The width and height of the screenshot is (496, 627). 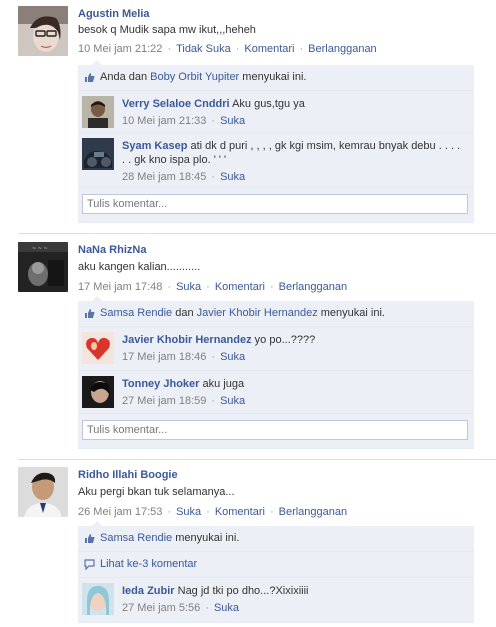 I want to click on post-author: Agustin Melia, so click(x=114, y=14).